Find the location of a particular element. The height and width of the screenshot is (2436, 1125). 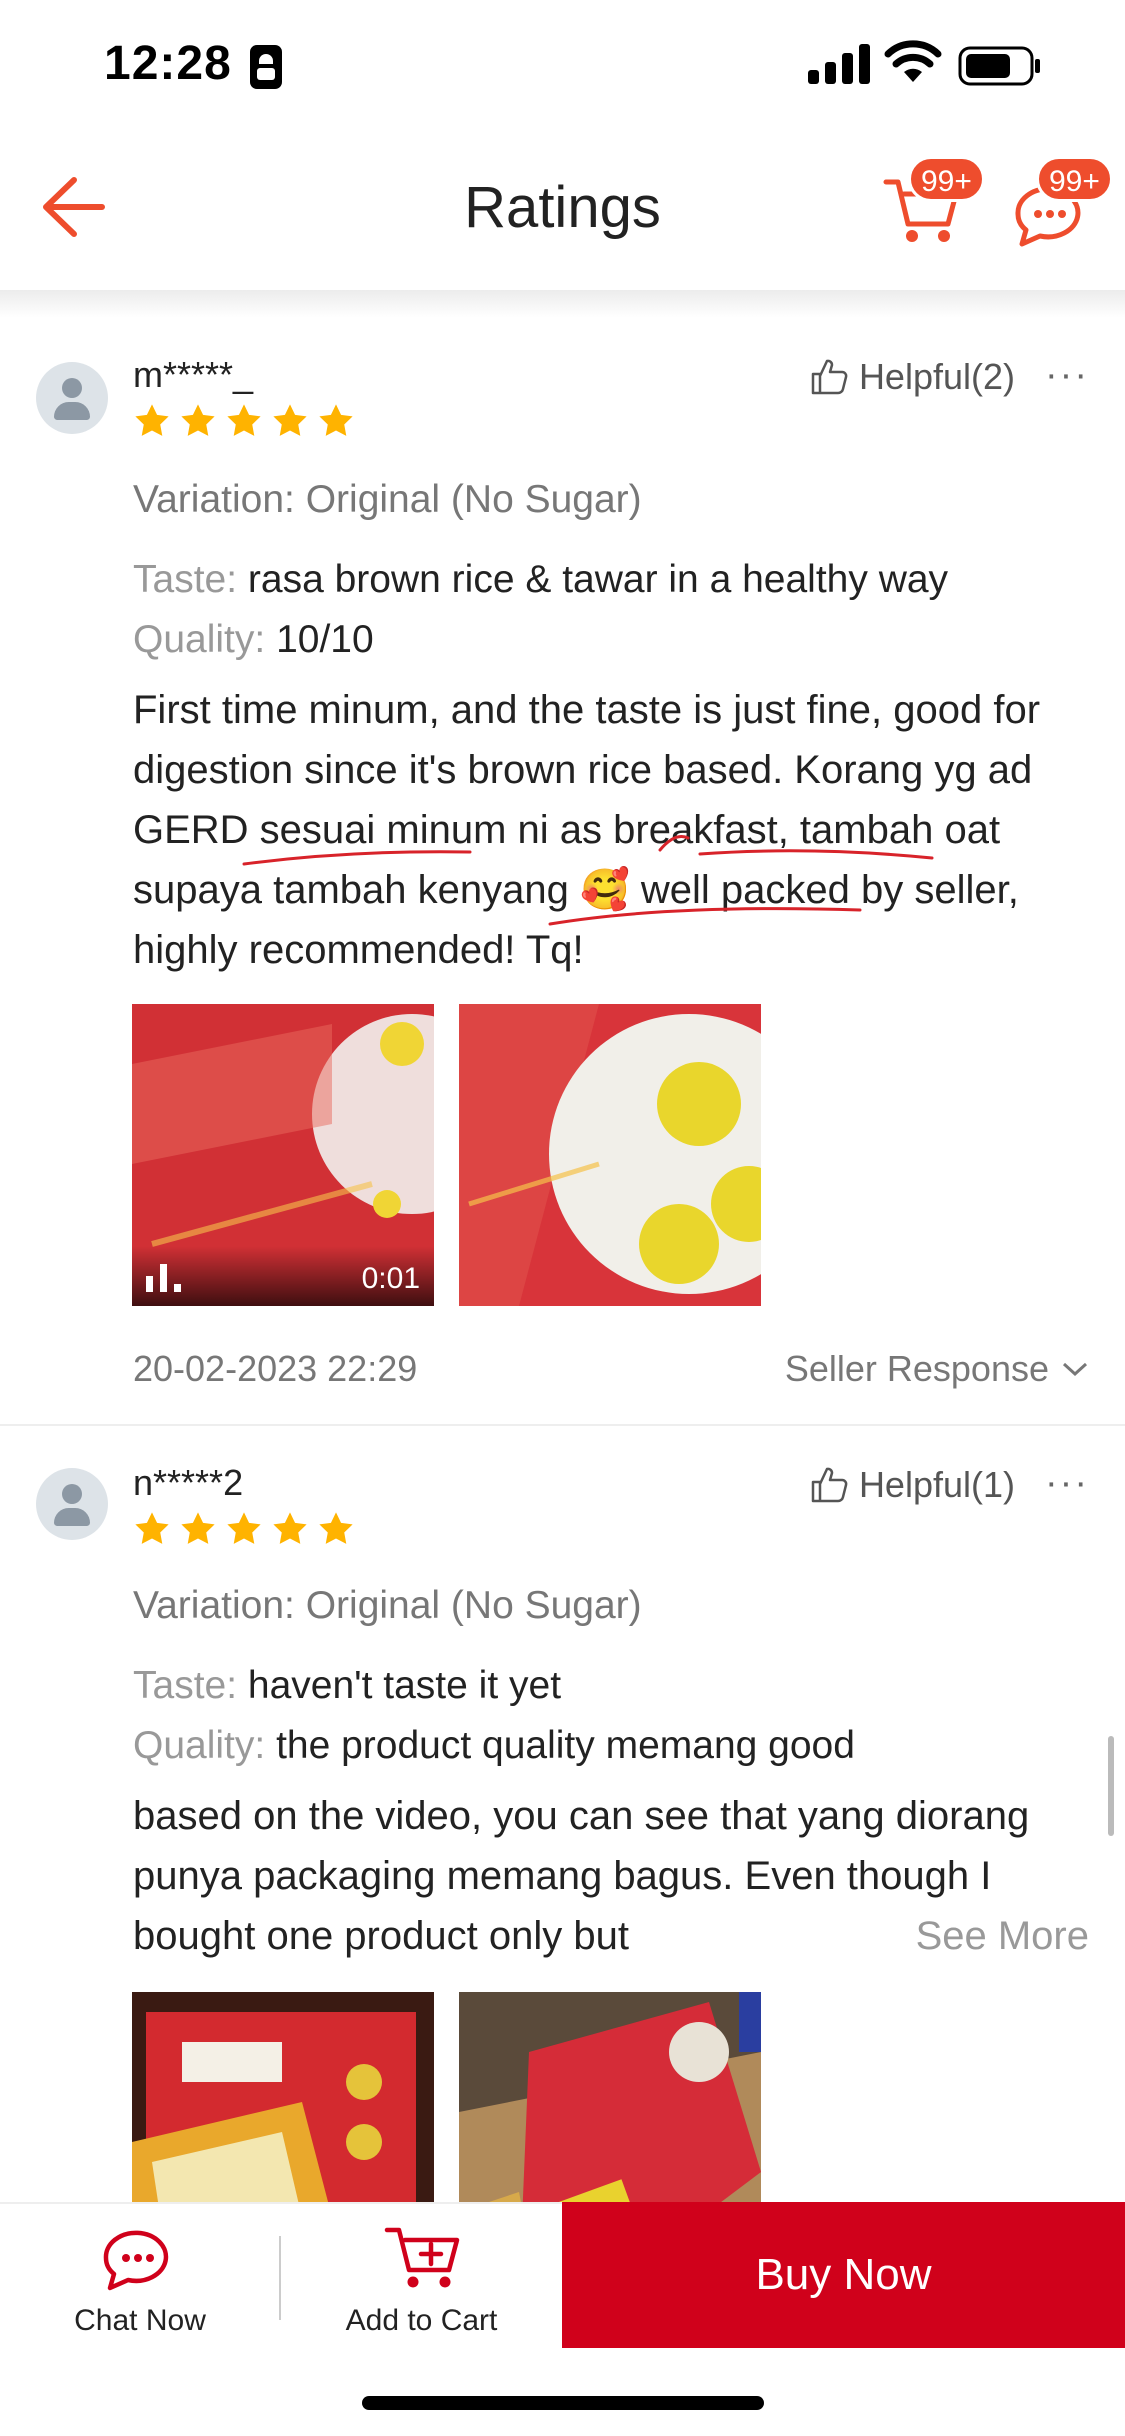

review-video-thumbnail: 0:01 is located at coordinates (283, 1155).